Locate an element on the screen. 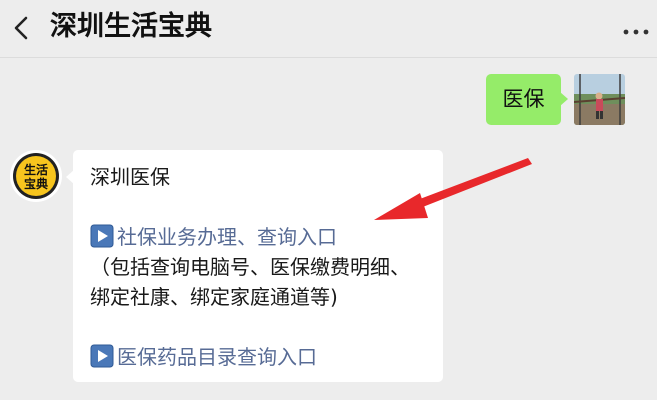 The image size is (657, 400). red-arrow-annotation is located at coordinates (453, 189).